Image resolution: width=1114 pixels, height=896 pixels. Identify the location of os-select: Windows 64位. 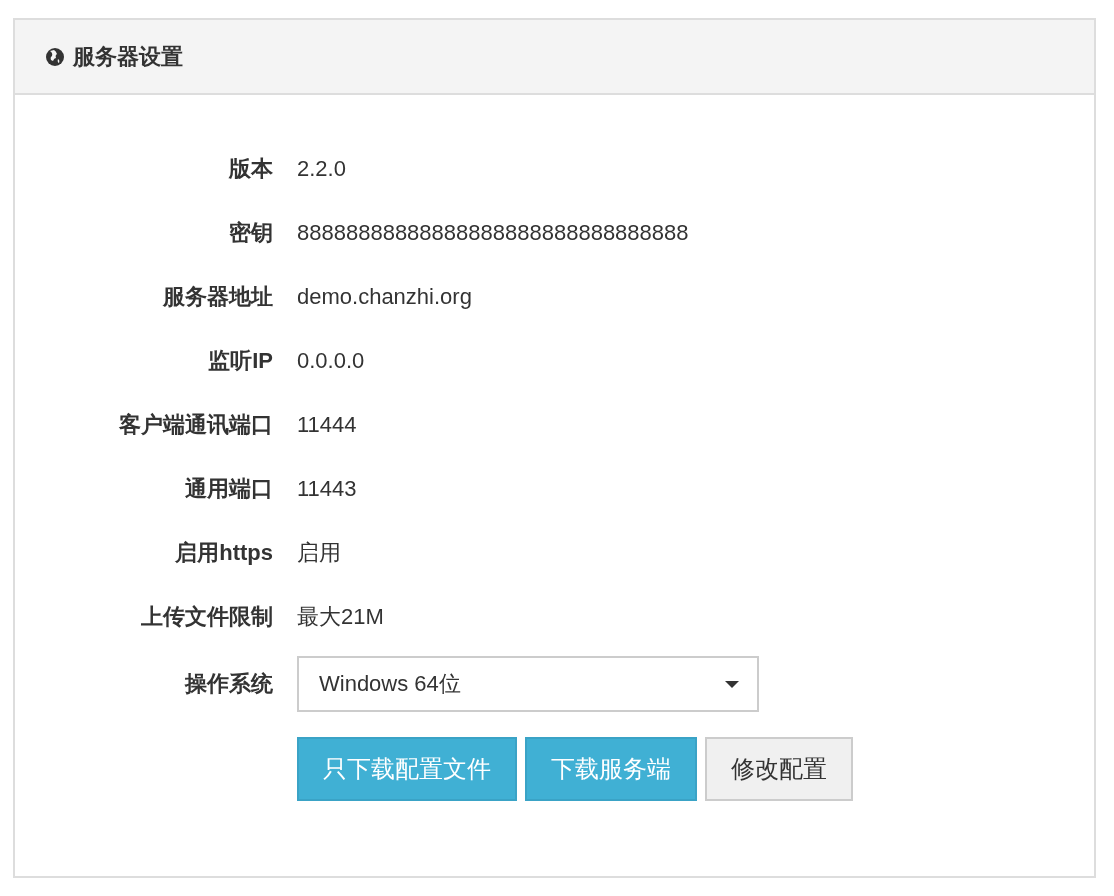
(528, 684).